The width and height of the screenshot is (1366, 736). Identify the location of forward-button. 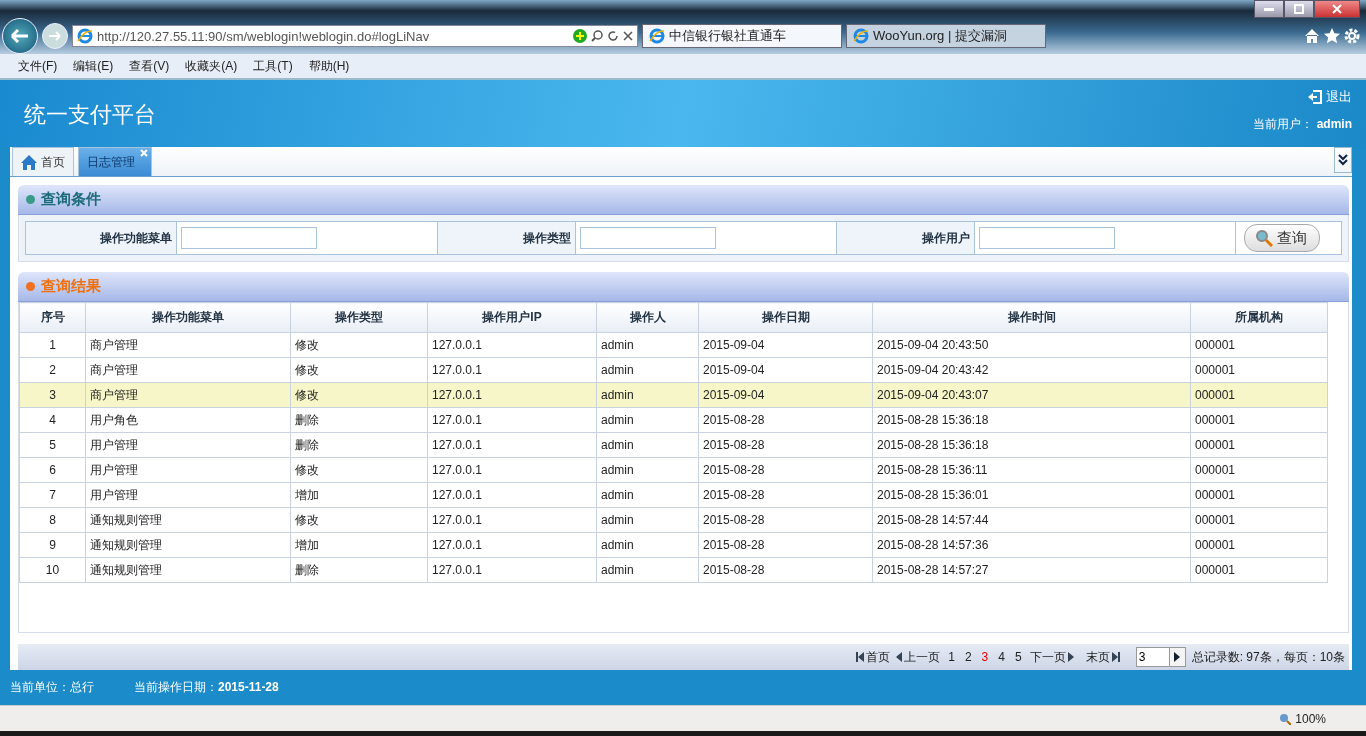
(55, 36).